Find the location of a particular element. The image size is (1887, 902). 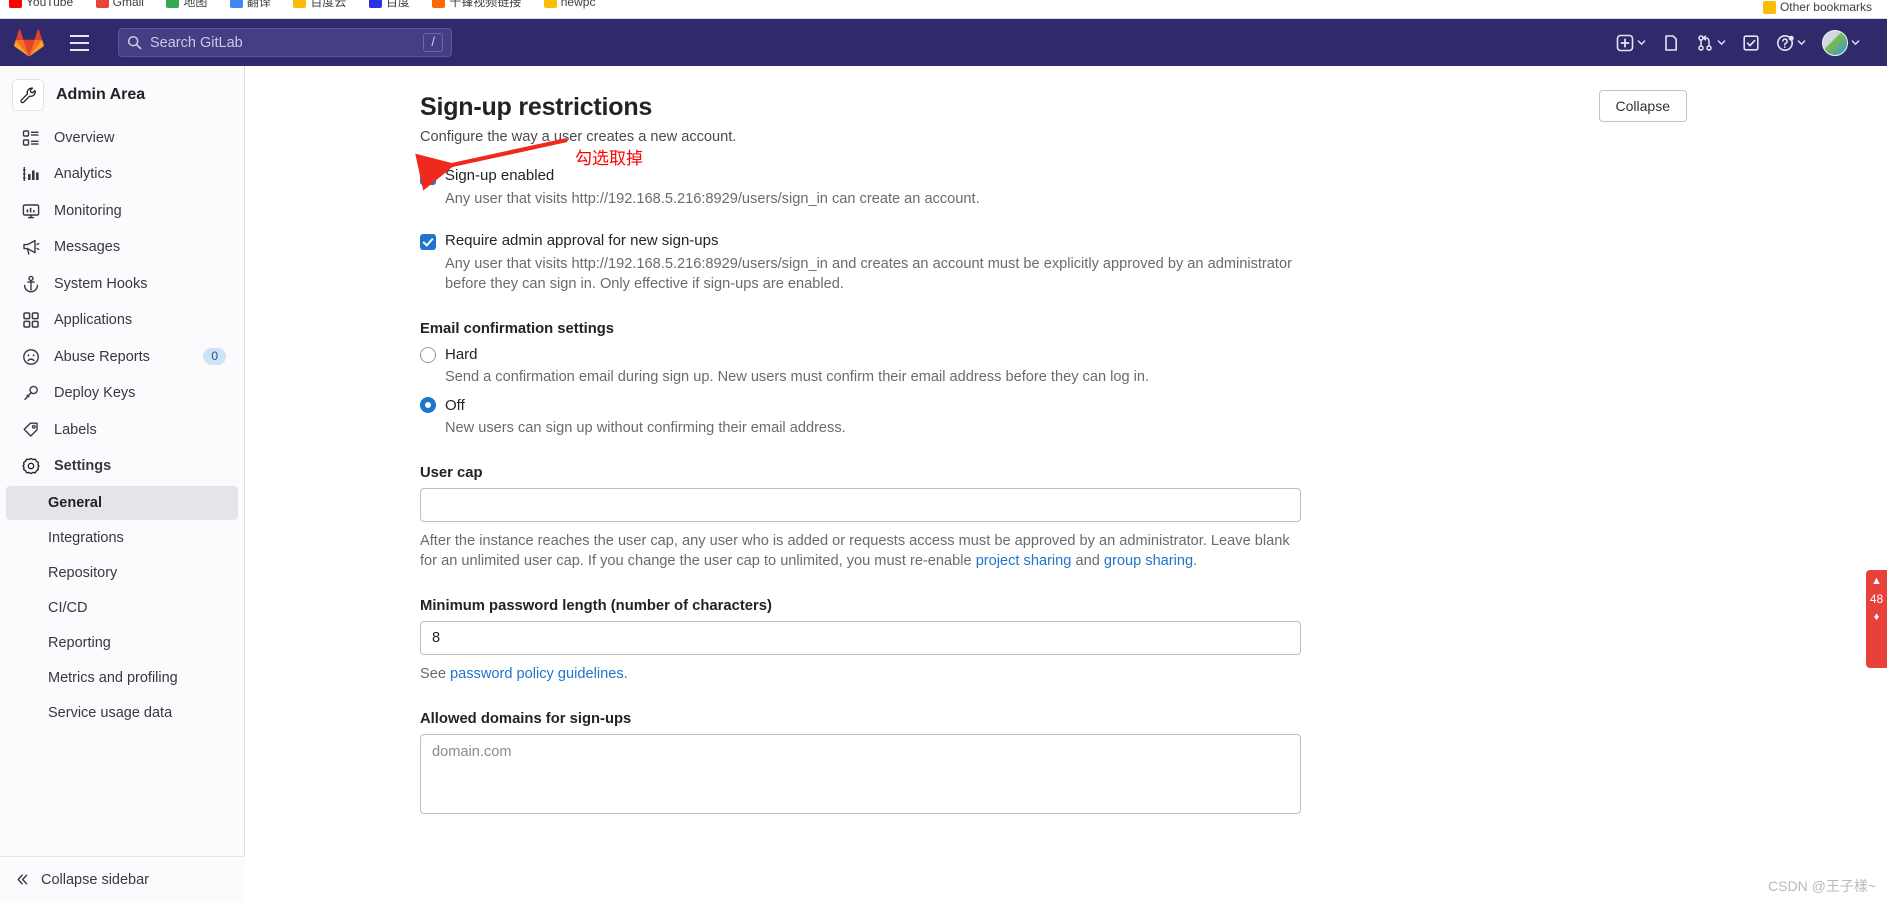

allowed-domains-textarea is located at coordinates (860, 773).